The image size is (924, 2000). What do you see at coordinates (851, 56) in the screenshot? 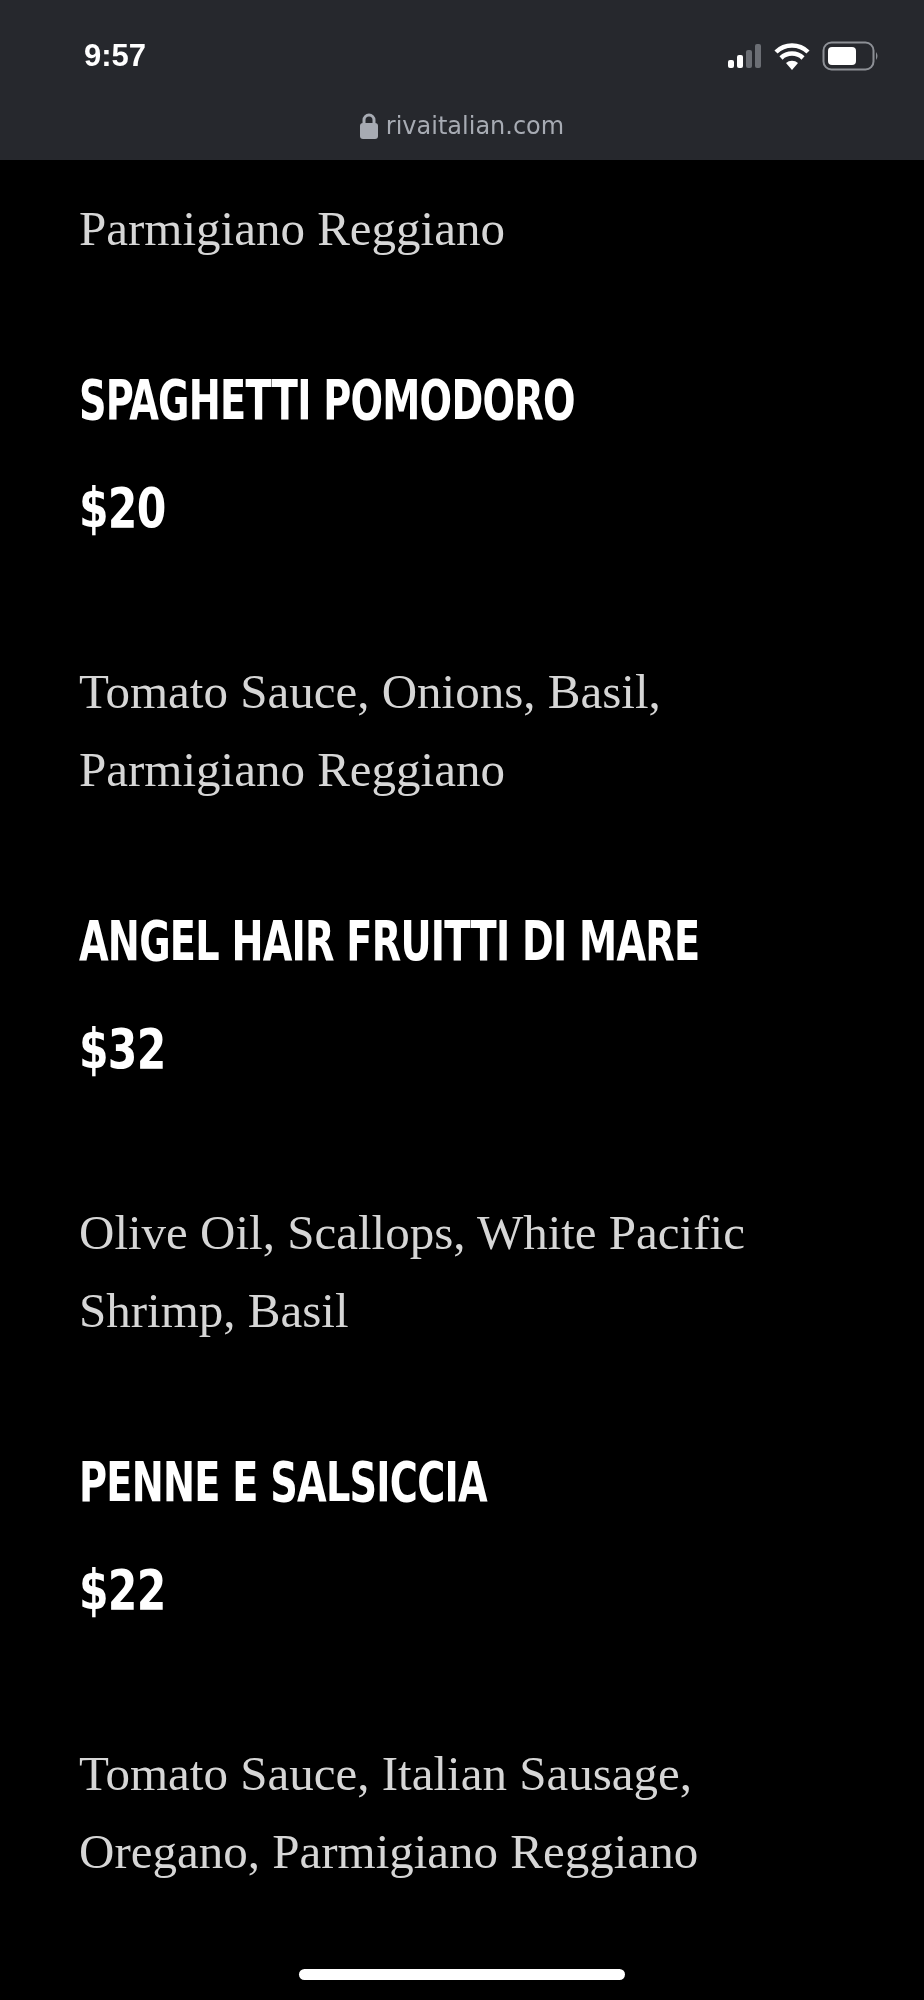
I see `battery-icon` at bounding box center [851, 56].